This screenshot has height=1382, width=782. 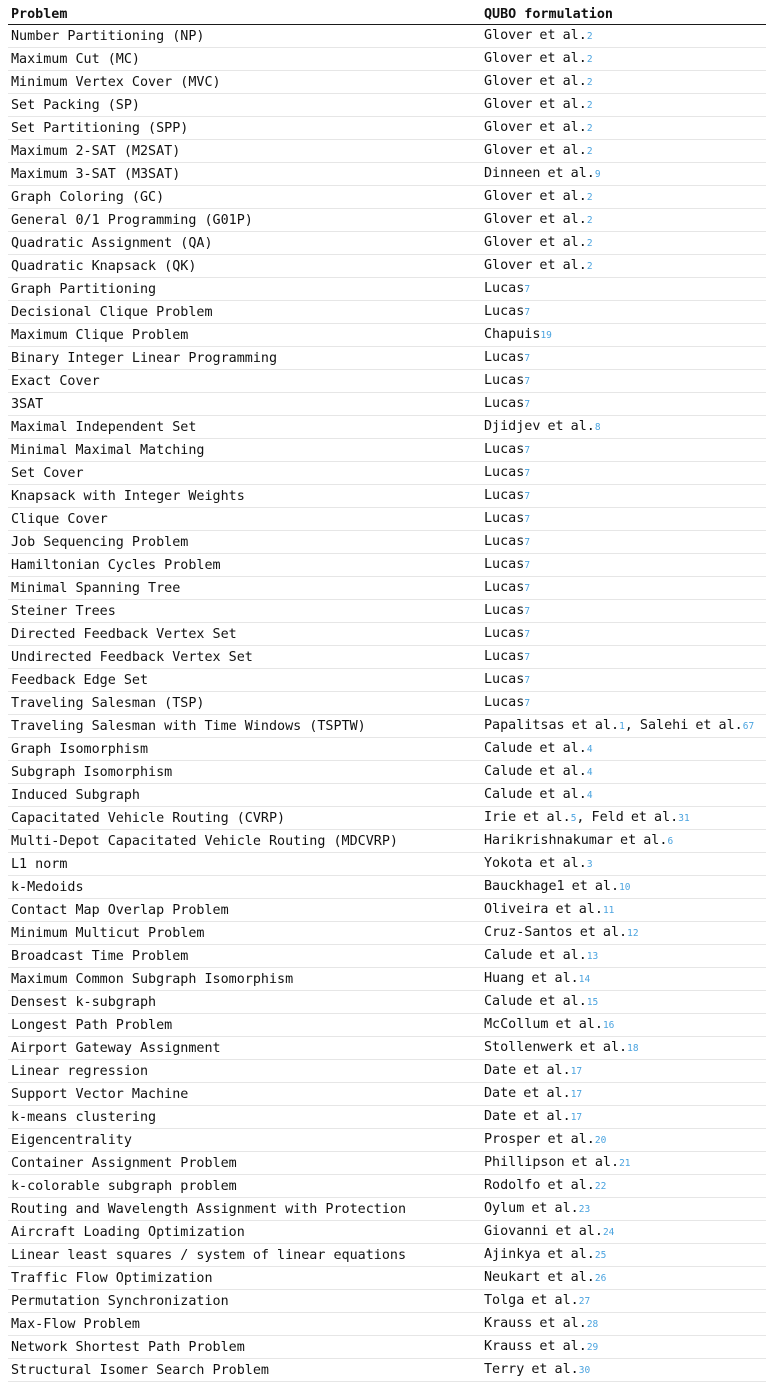 What do you see at coordinates (600, 1278) in the screenshot?
I see `citation-link: 26` at bounding box center [600, 1278].